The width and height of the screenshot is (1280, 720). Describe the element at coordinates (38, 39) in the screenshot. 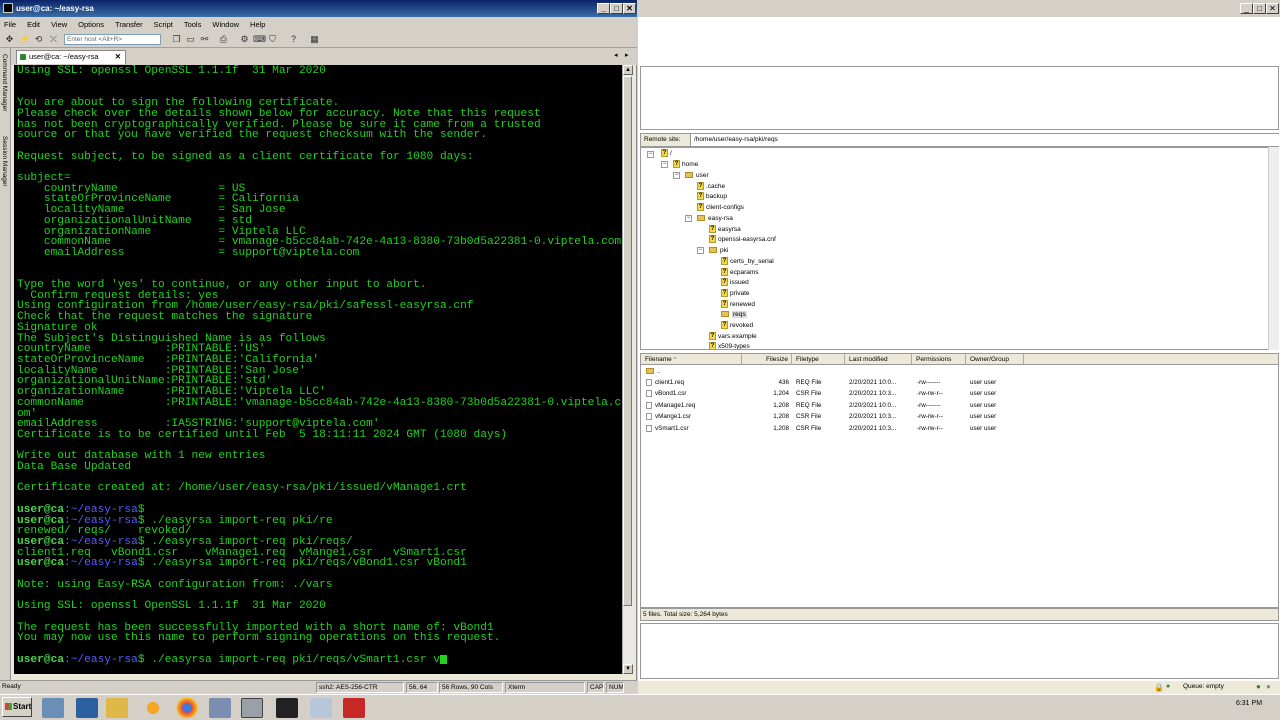

I see `reconnect-icon: ⟲` at that location.